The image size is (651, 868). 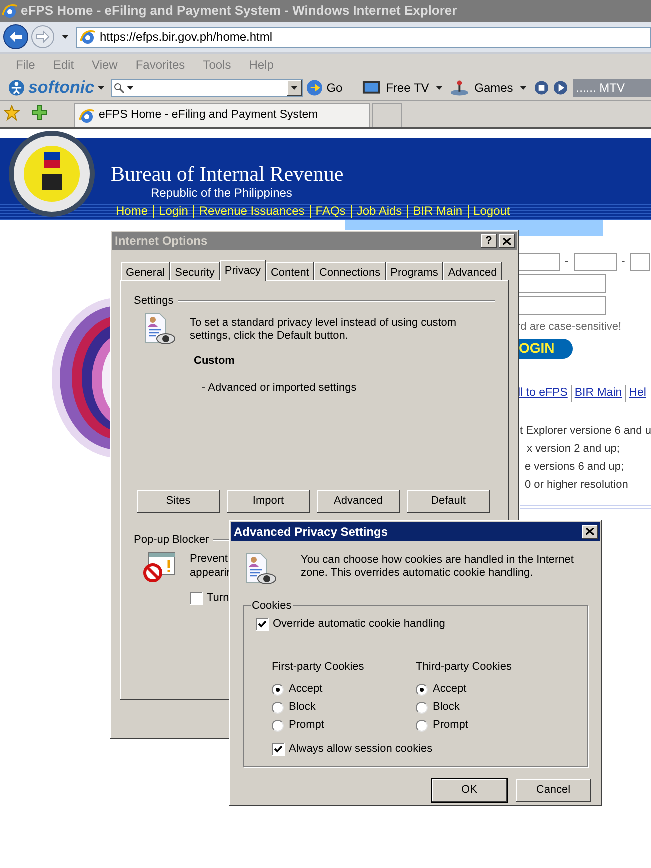 What do you see at coordinates (40, 113) in the screenshot?
I see `add-star-icon` at bounding box center [40, 113].